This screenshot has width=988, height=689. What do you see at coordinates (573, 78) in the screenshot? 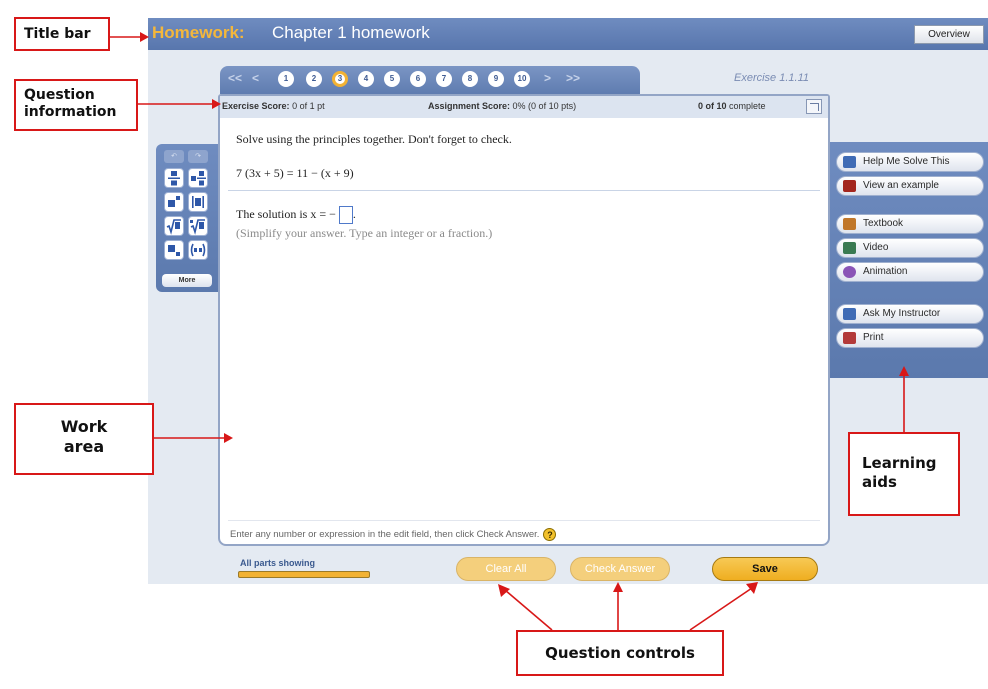
I see `last-question-button: >>` at bounding box center [573, 78].